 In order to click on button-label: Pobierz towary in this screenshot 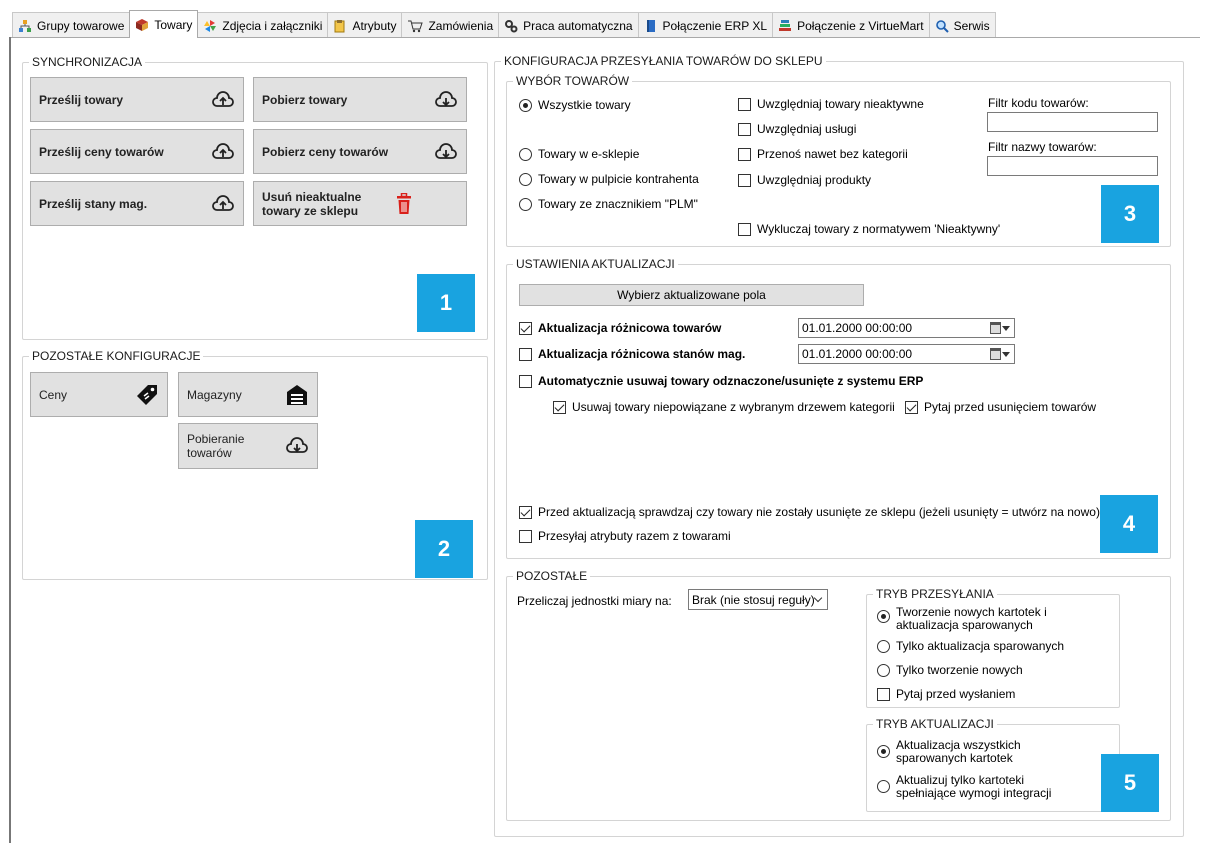, I will do `click(305, 99)`.